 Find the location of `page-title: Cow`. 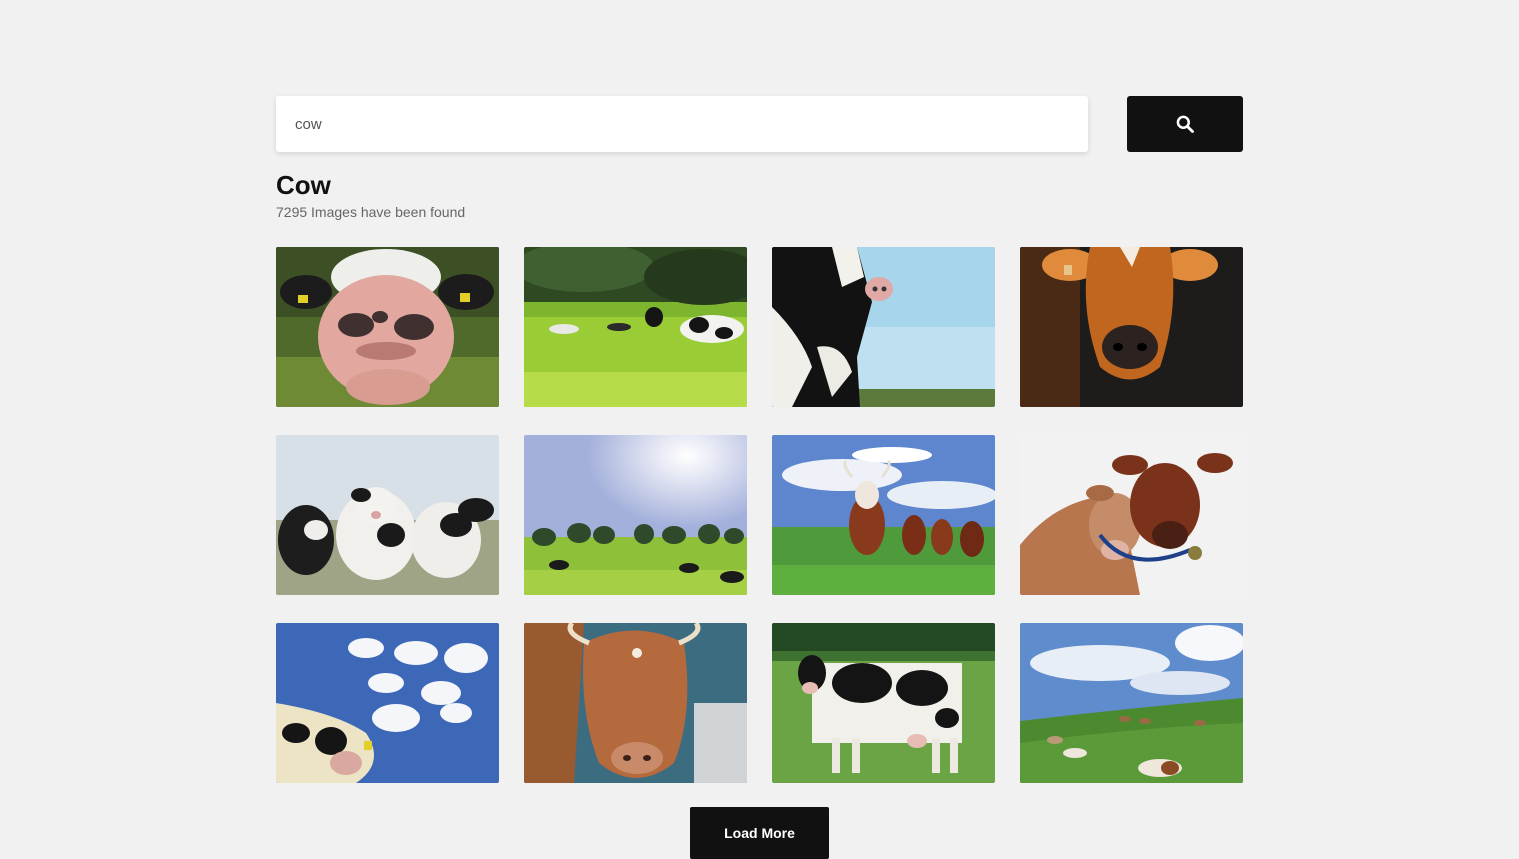

page-title: Cow is located at coordinates (303, 185).